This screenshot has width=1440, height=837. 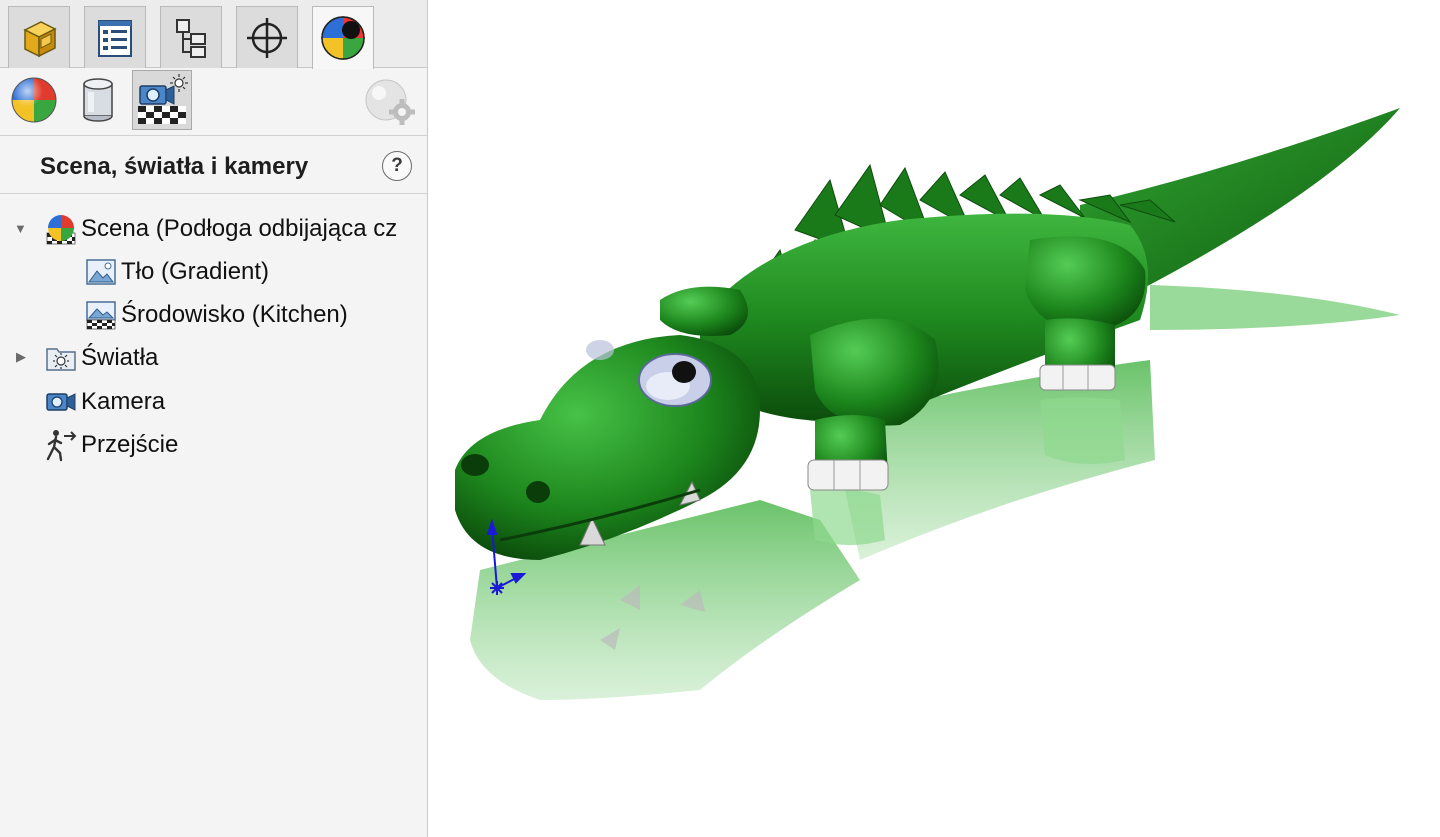 I want to click on tree-item-camera: Kamera, so click(x=104, y=402).